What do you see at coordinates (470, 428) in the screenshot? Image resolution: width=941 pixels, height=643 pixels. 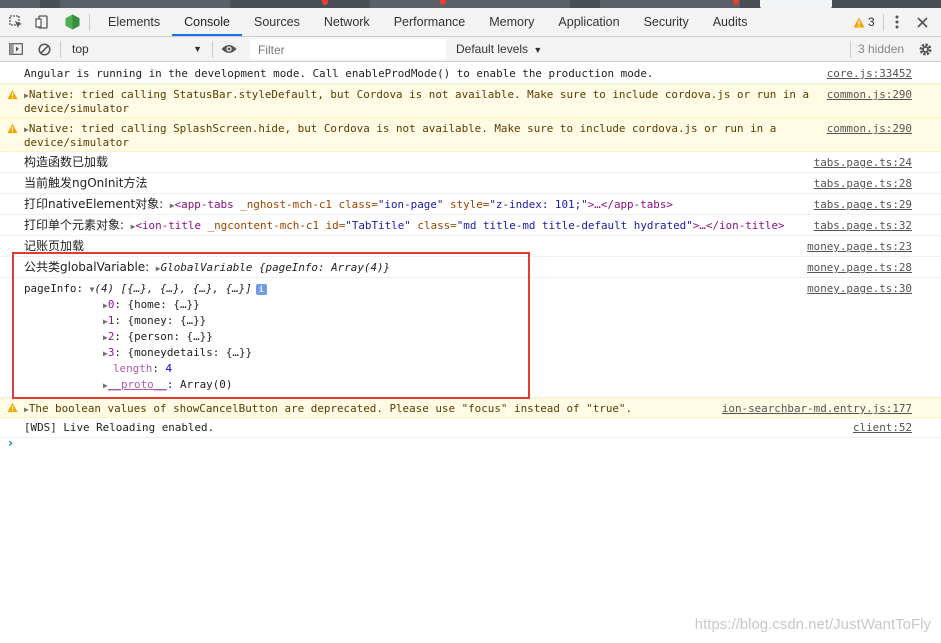 I see `log-row: [WDS] Live Reloading enabled. client:52` at bounding box center [470, 428].